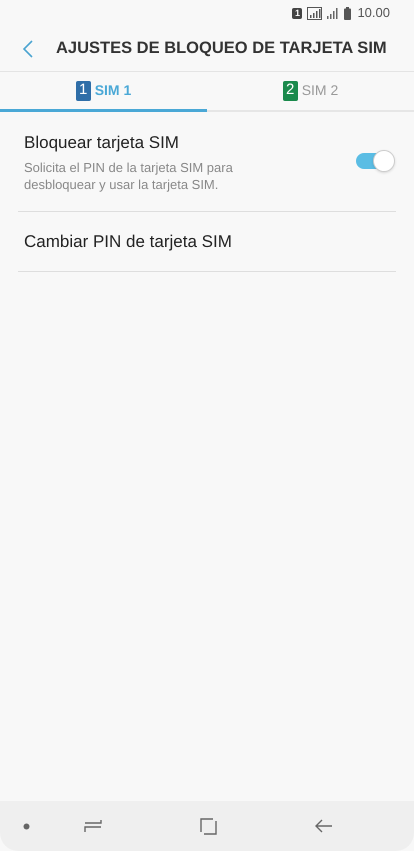 This screenshot has height=851, width=414. Describe the element at coordinates (207, 242) in the screenshot. I see `settings-row: Cambiar PIN de tarjeta SIM` at that location.